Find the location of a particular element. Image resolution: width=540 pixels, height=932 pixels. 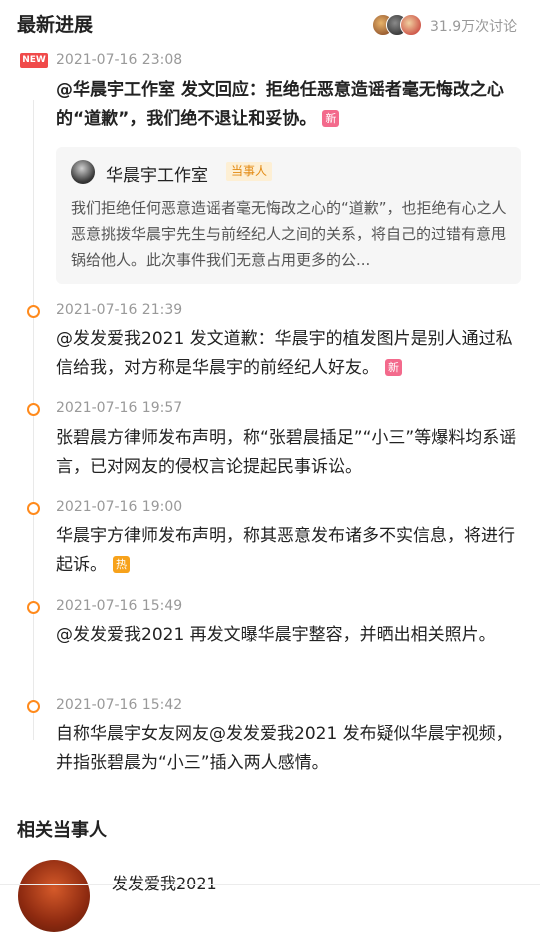

timeline-time: 2021-07-16 15:42 is located at coordinates (119, 705).